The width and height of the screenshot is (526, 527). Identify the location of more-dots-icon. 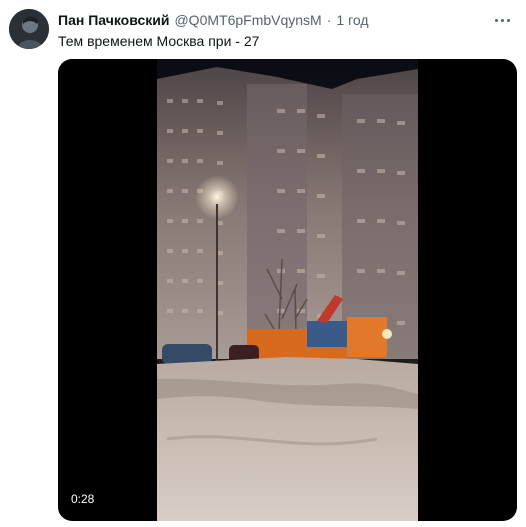
(502, 20).